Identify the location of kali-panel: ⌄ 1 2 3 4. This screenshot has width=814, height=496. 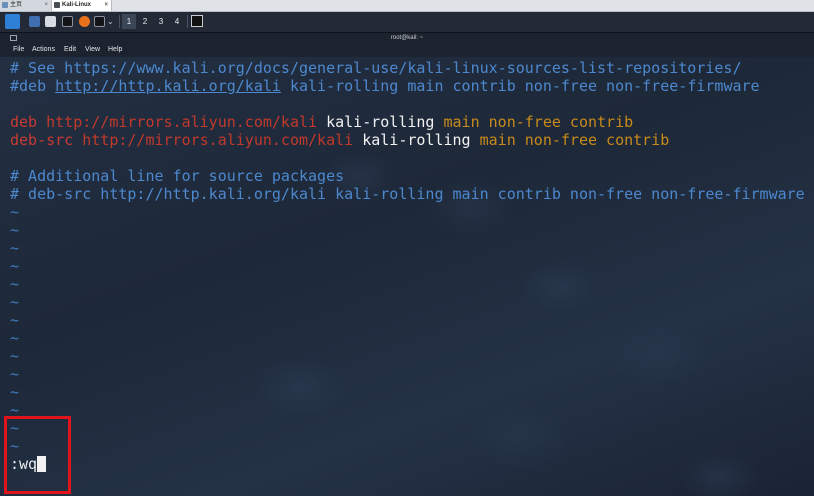
(407, 22).